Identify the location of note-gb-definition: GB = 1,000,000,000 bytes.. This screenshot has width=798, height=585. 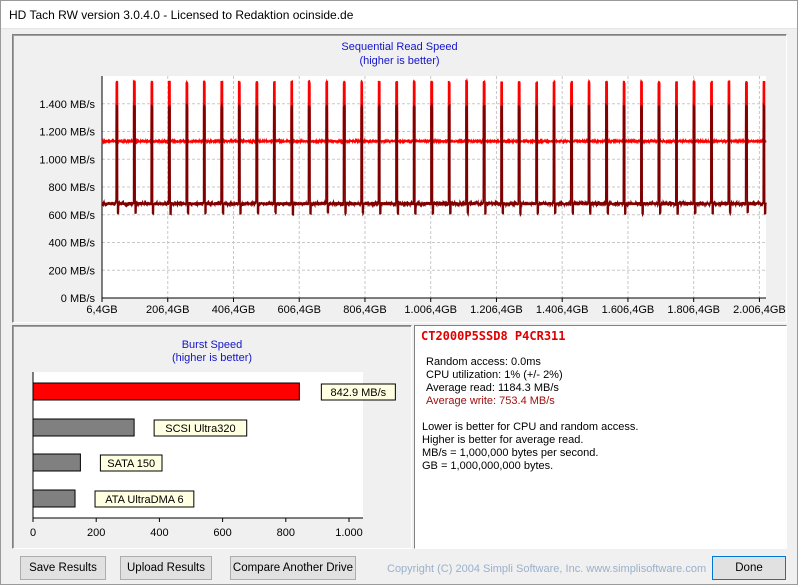
(488, 466).